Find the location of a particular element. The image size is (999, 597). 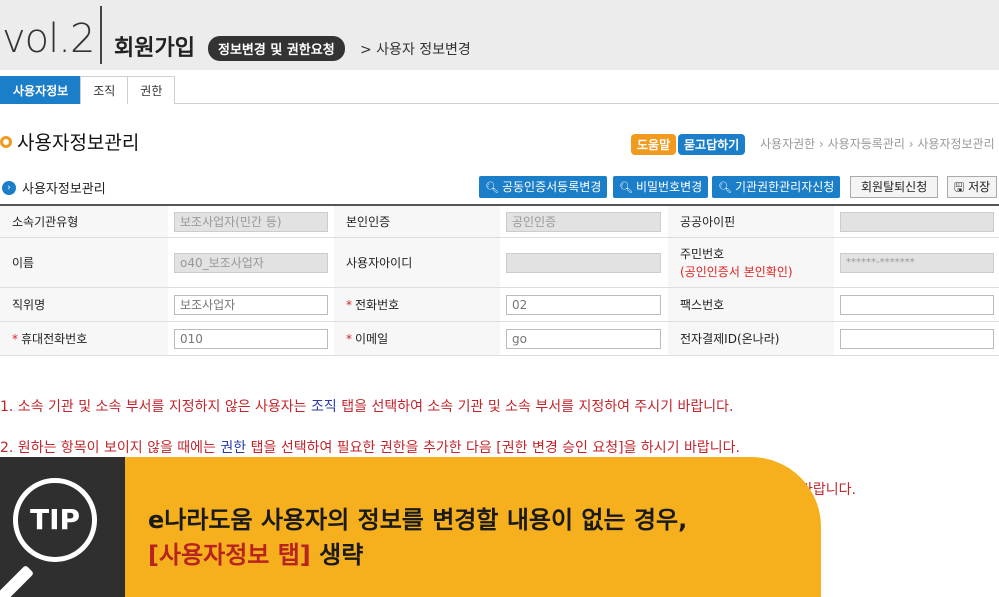

identity-field: 공인인증 is located at coordinates (583, 221).